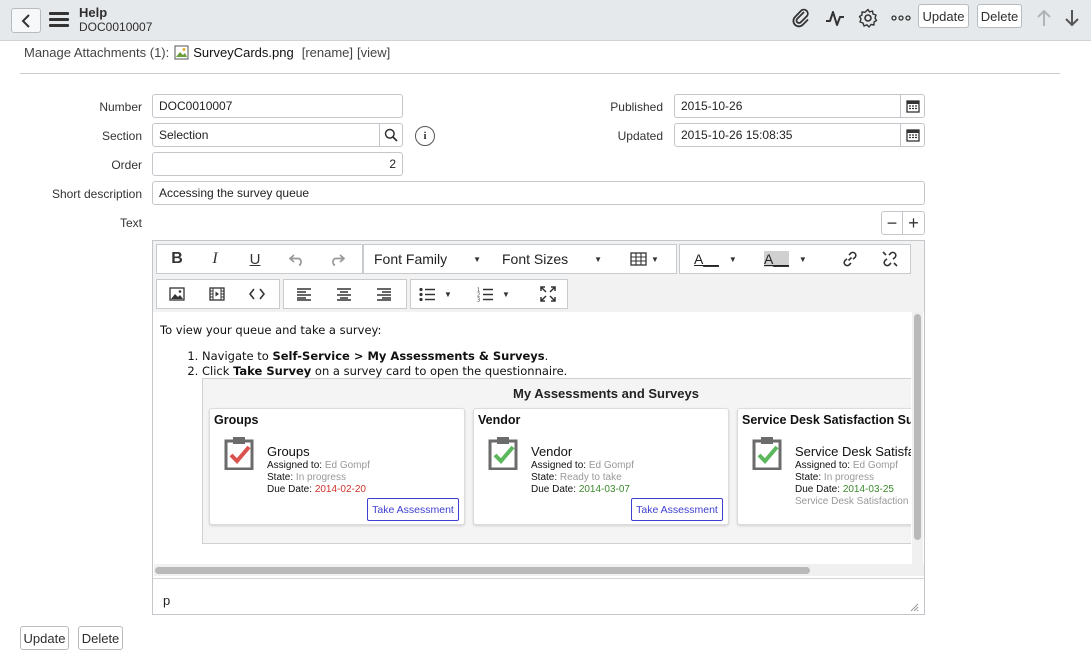  I want to click on section-label: Section, so click(121, 136).